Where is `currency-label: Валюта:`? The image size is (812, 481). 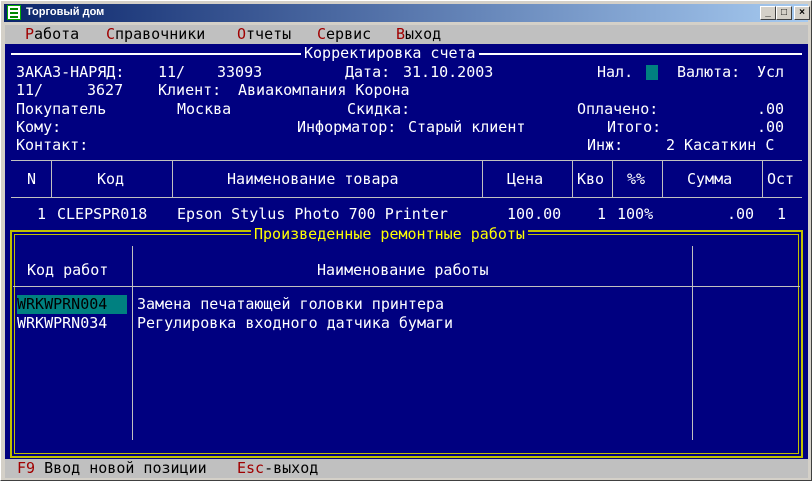 currency-label: Валюта: is located at coordinates (709, 72).